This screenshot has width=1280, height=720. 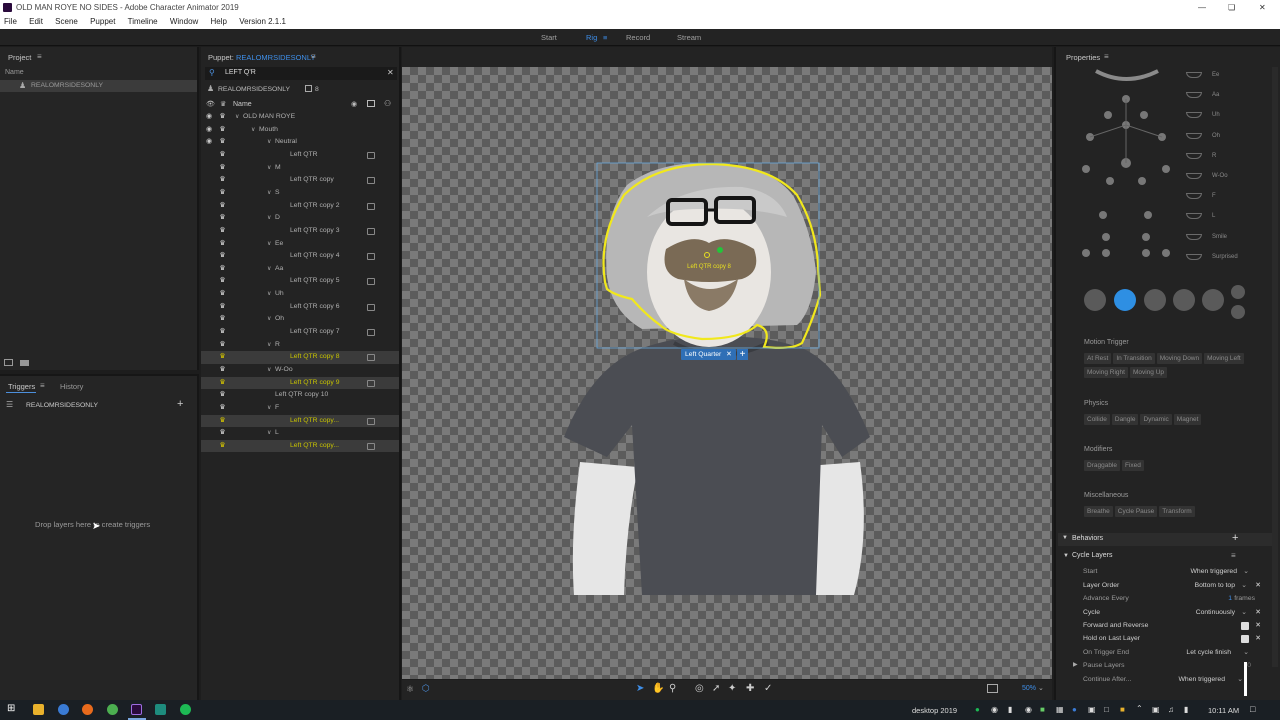 What do you see at coordinates (300, 319) in the screenshot?
I see `layer-row: ♛ ∨ Oh` at bounding box center [300, 319].